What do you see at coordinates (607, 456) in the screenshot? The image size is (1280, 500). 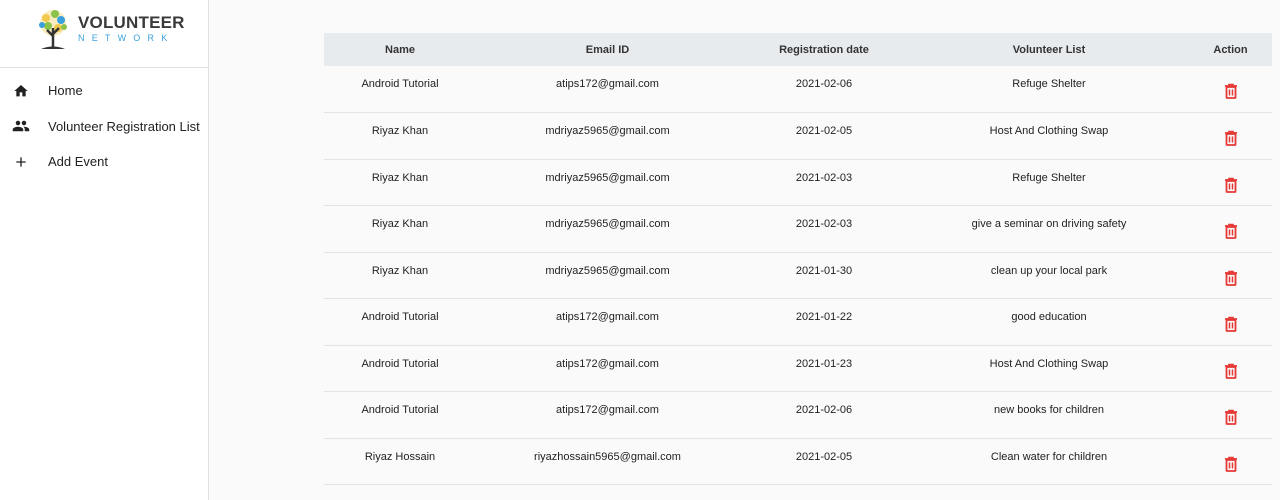 I see `cell-email: riyazhossain5965@gmail.com` at bounding box center [607, 456].